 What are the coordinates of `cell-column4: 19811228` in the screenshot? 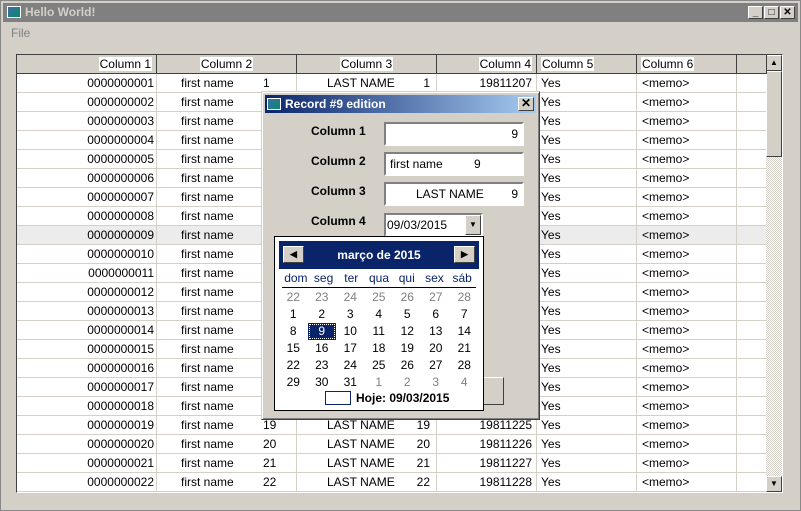 It's located at (487, 482).